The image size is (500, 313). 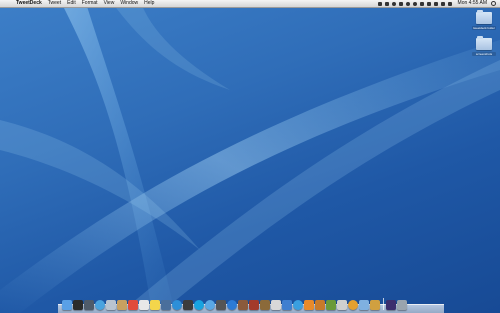 What do you see at coordinates (210, 305) in the screenshot?
I see `chat-icon` at bounding box center [210, 305].